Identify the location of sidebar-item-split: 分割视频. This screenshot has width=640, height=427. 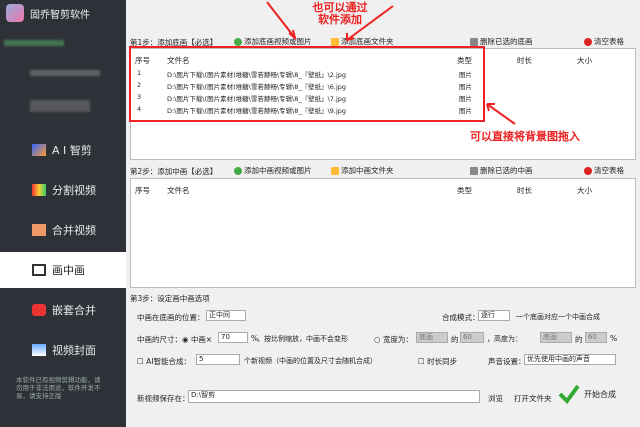
(63, 190).